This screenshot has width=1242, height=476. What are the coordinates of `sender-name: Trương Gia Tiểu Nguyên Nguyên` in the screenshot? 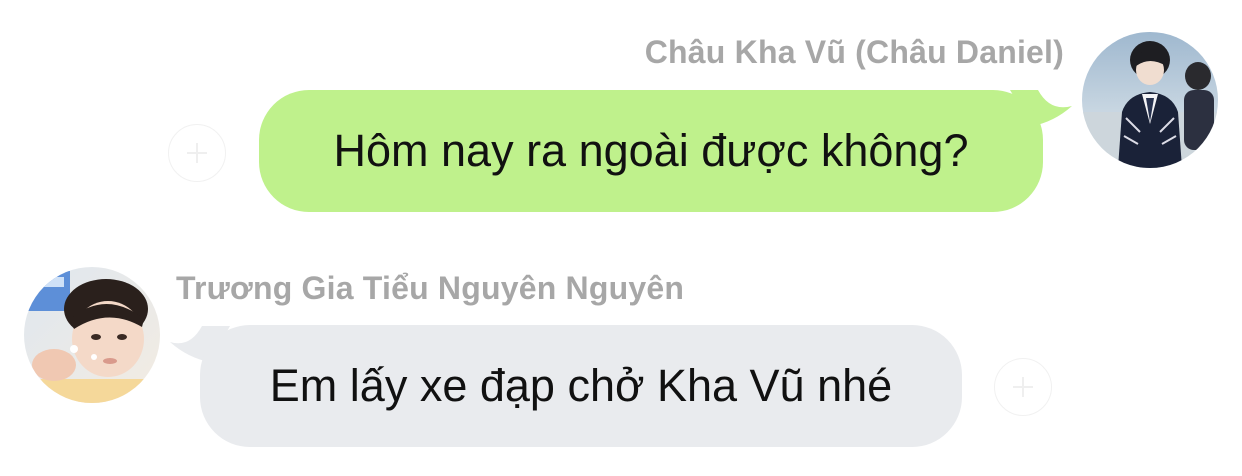 It's located at (430, 288).